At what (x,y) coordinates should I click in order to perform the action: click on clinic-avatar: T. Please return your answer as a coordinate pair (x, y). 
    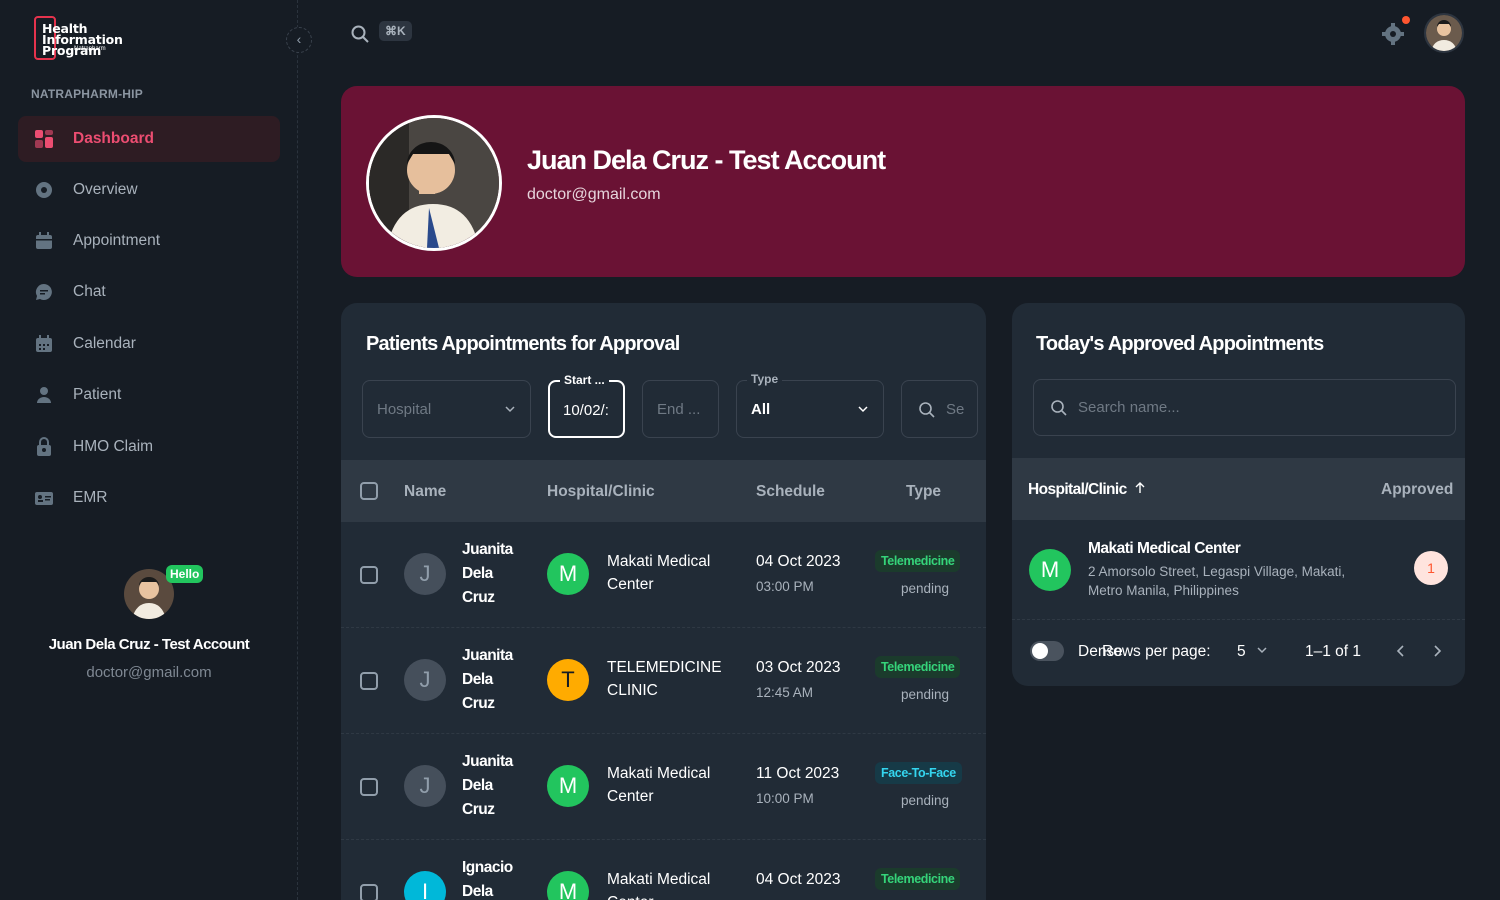
    Looking at the image, I should click on (568, 680).